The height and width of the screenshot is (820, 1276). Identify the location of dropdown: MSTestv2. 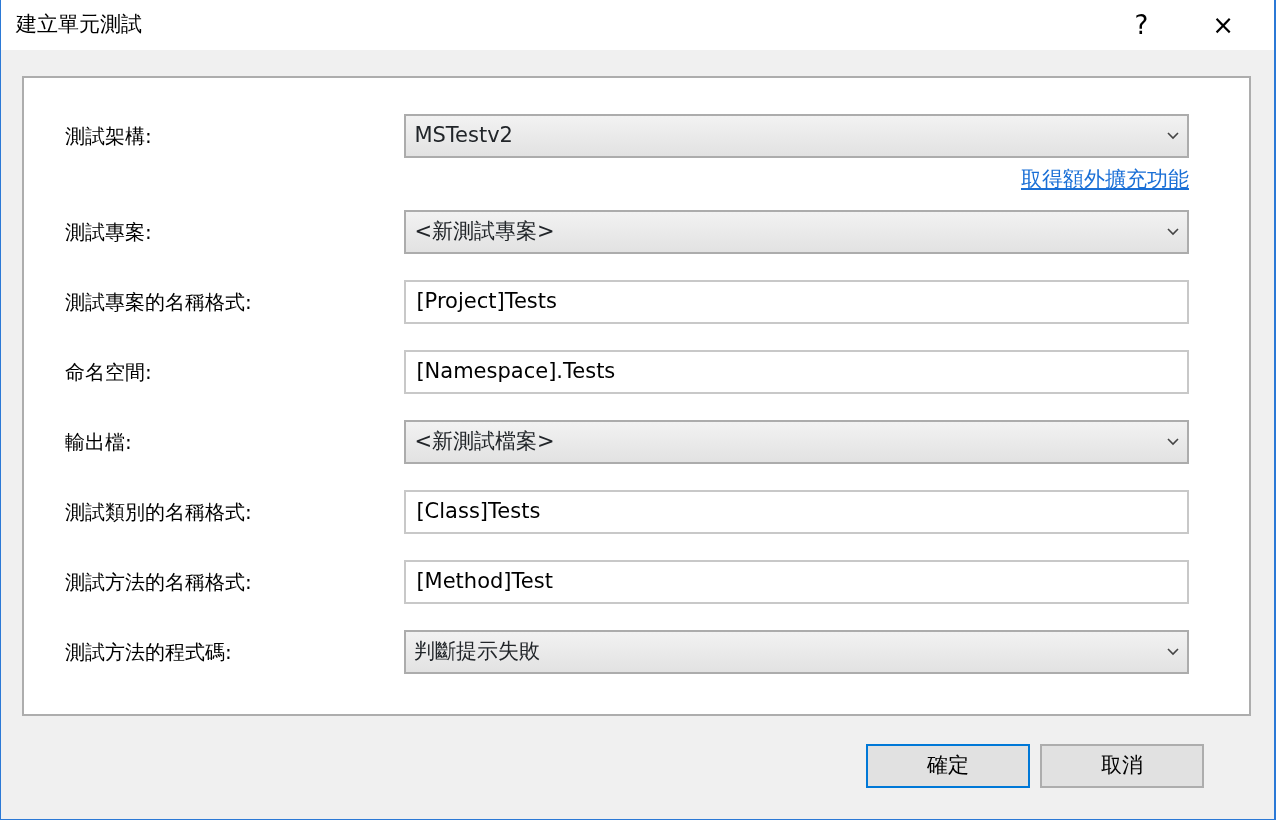
(796, 136).